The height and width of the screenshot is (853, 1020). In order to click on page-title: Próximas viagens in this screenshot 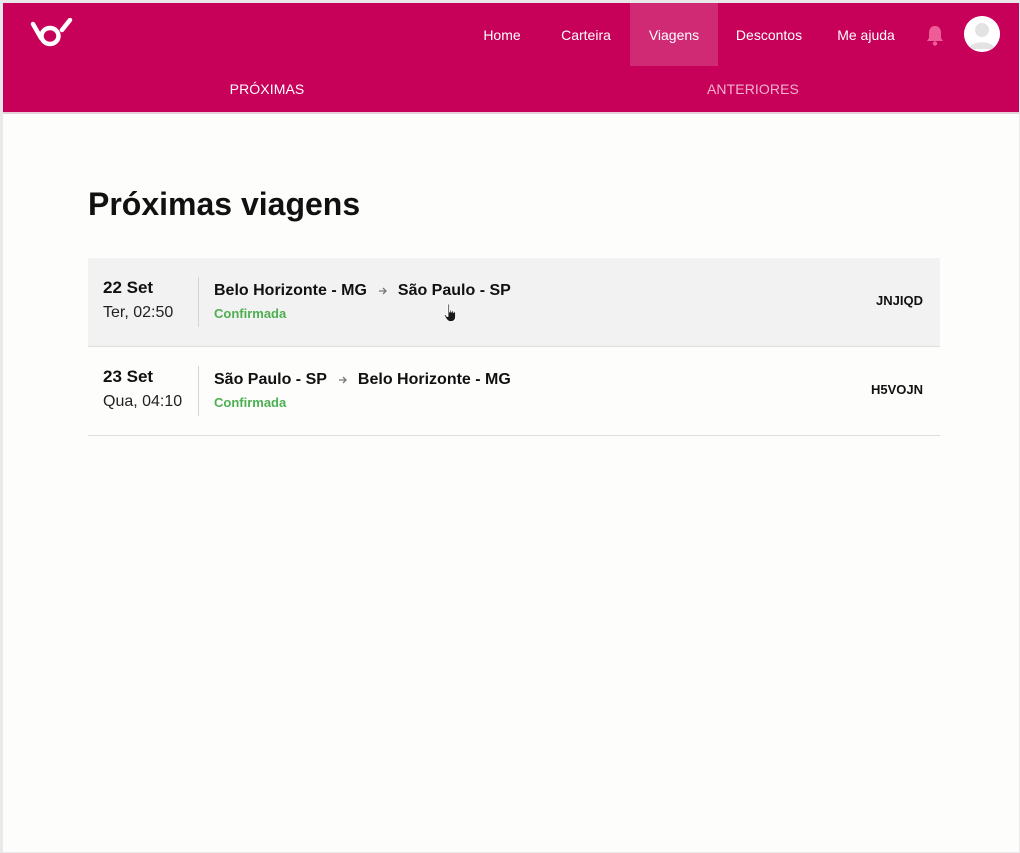, I will do `click(224, 204)`.